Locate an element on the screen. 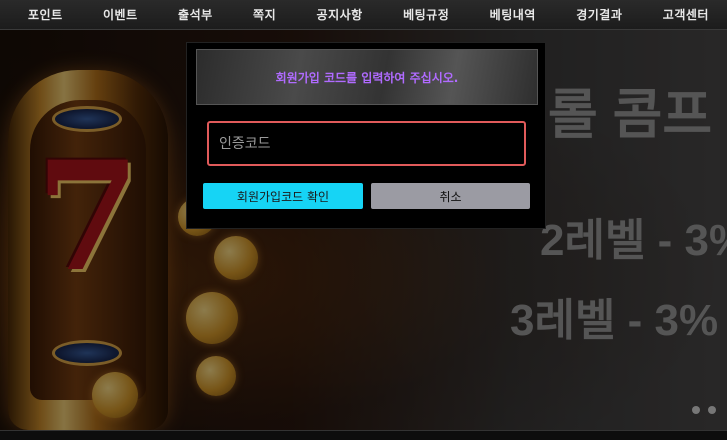 The height and width of the screenshot is (440, 727). nav-item-events: 이벤트 is located at coordinates (120, 14).